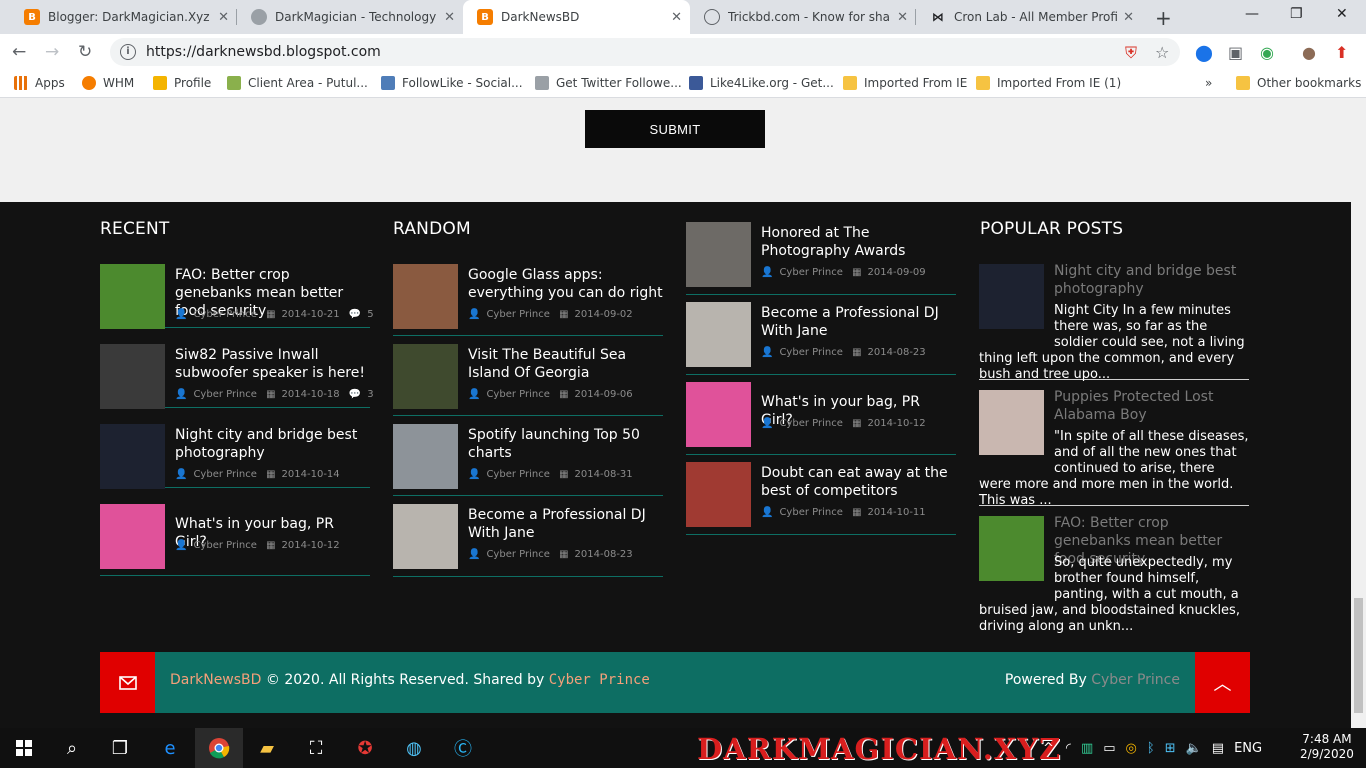  What do you see at coordinates (905, 83) in the screenshot?
I see `bookmark-folder-ie: Imported From IE` at bounding box center [905, 83].